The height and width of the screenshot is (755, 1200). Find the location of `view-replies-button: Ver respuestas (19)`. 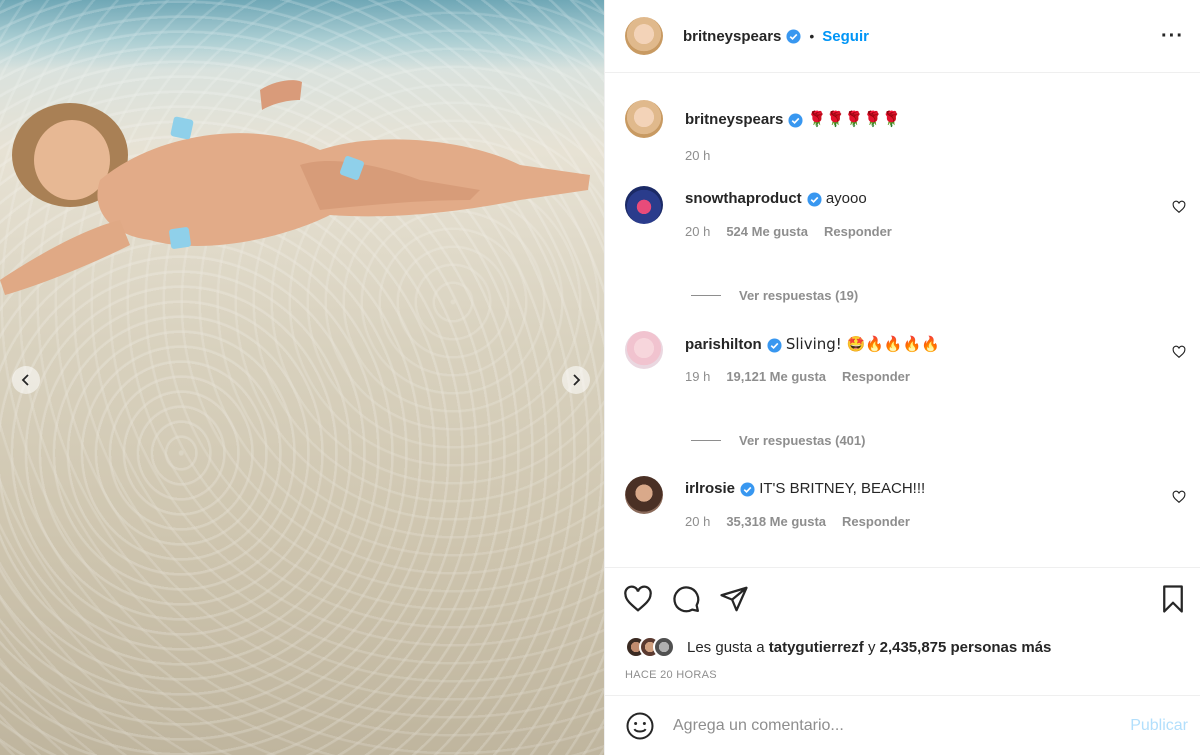

view-replies-button: Ver respuestas (19) is located at coordinates (774, 295).